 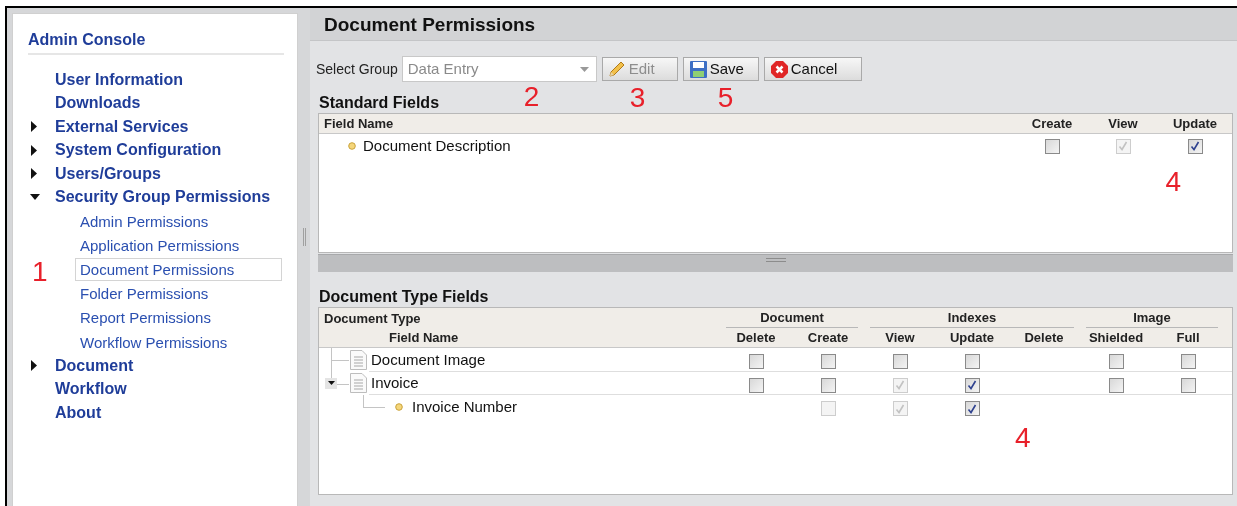 I want to click on sidebar-item: External Services, so click(x=122, y=126).